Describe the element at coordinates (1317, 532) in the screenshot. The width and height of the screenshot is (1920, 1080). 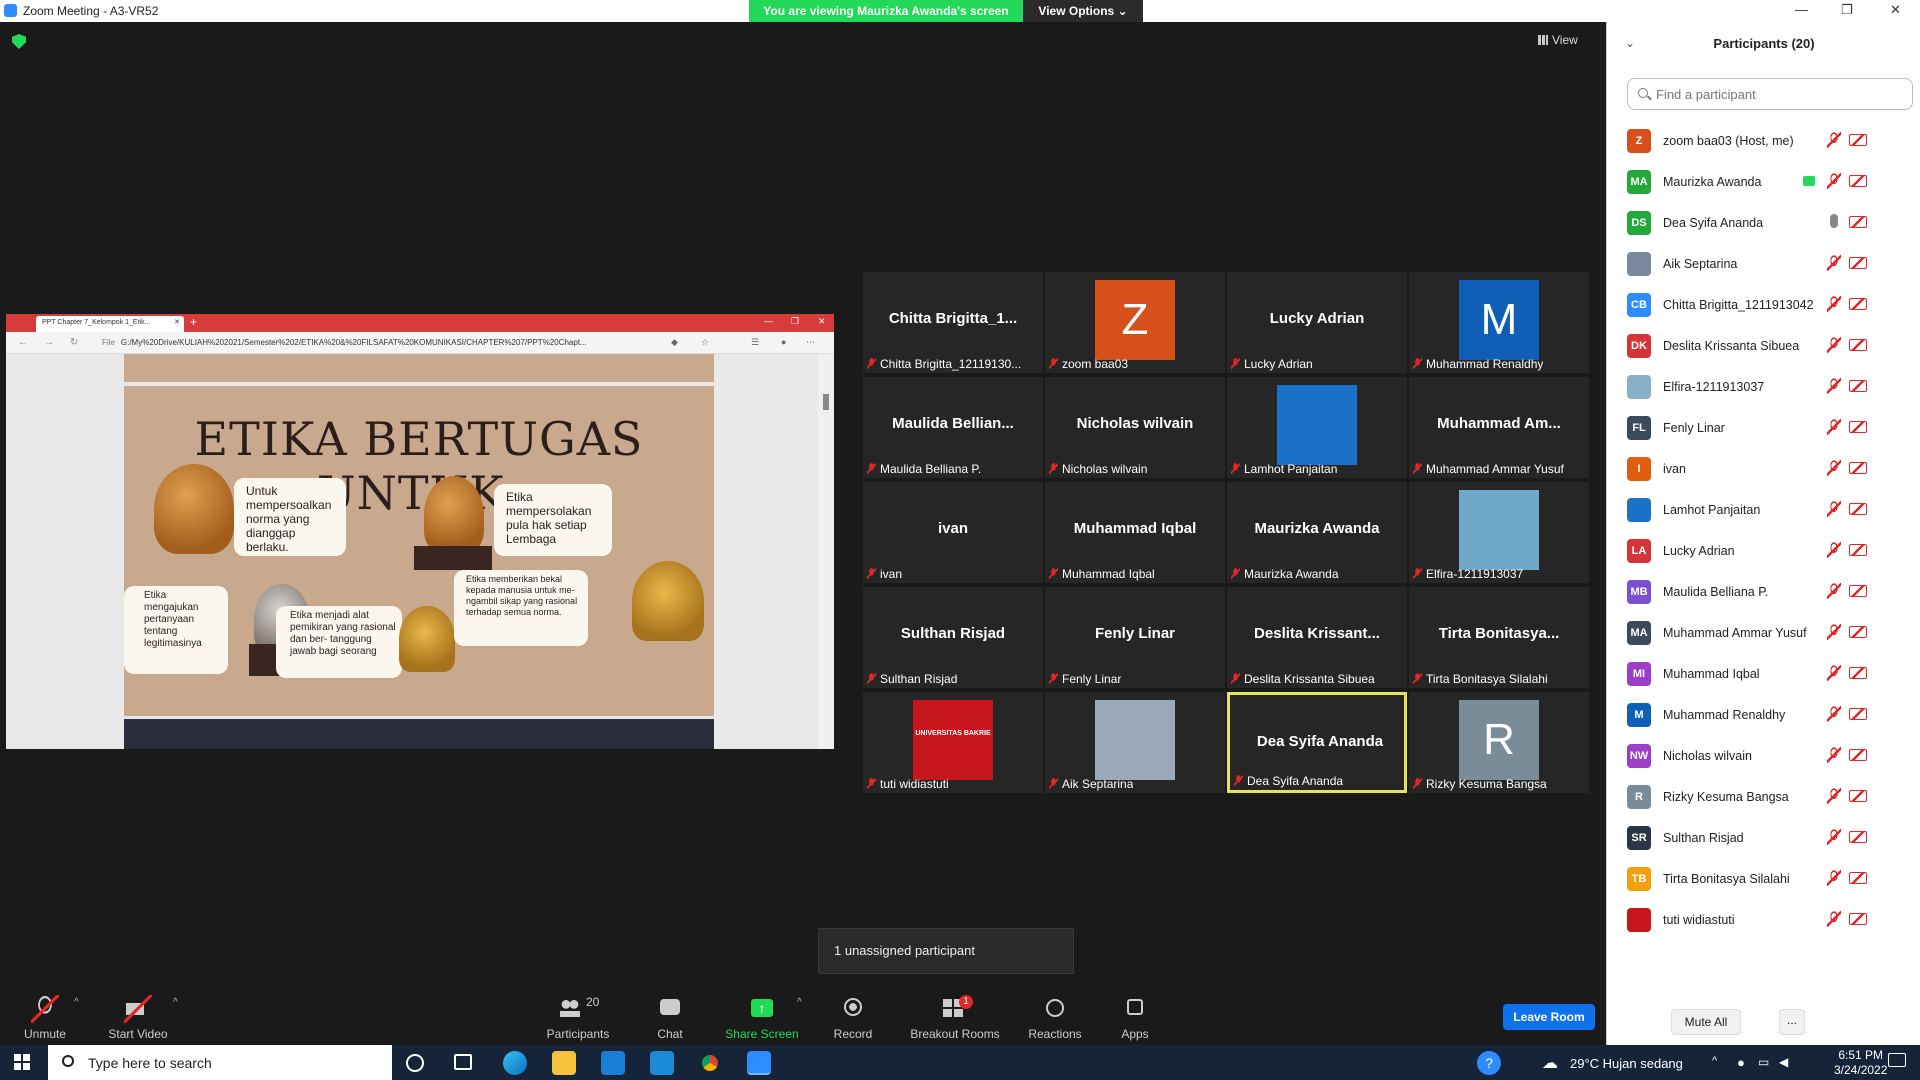
I see `video-tile: Maurizka Awanda Maurizka Awanda` at that location.